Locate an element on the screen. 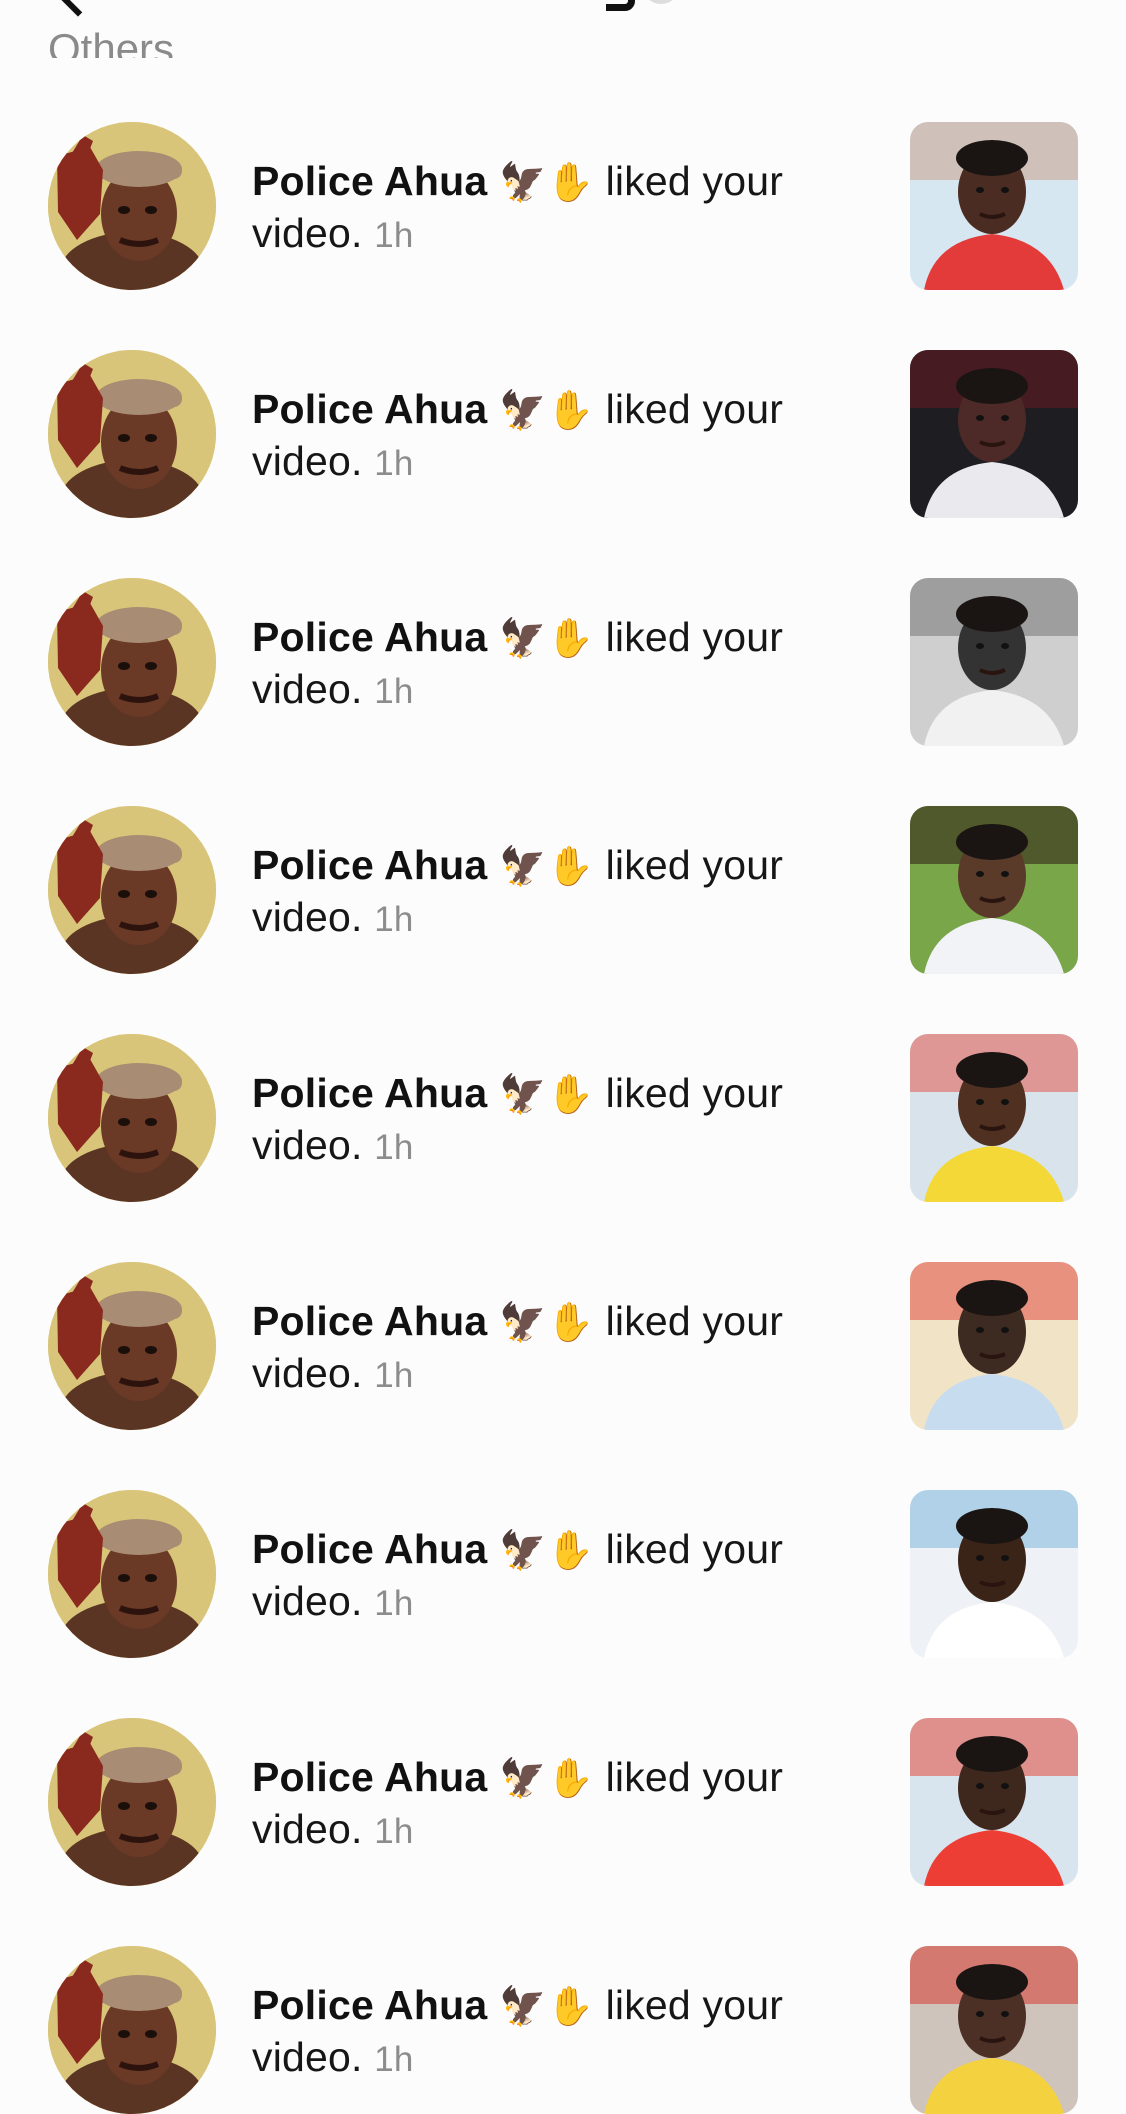 This screenshot has width=1126, height=2114. title-fragment is located at coordinates (620, 5).